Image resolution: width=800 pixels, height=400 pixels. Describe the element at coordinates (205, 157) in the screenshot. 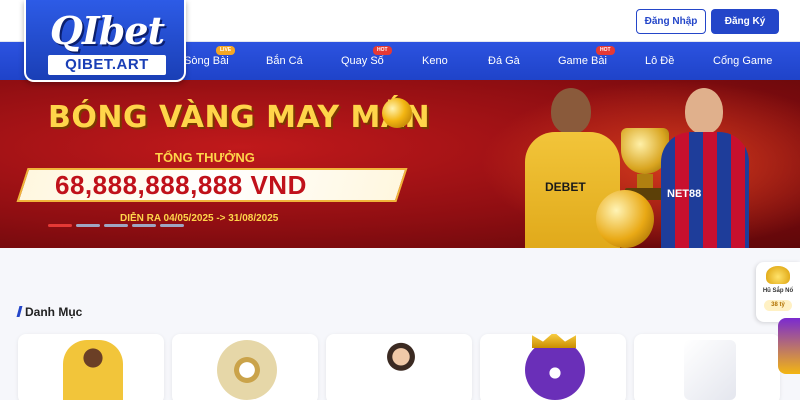

I see `banner-subtitle: TỔNG THƯỞNG` at that location.